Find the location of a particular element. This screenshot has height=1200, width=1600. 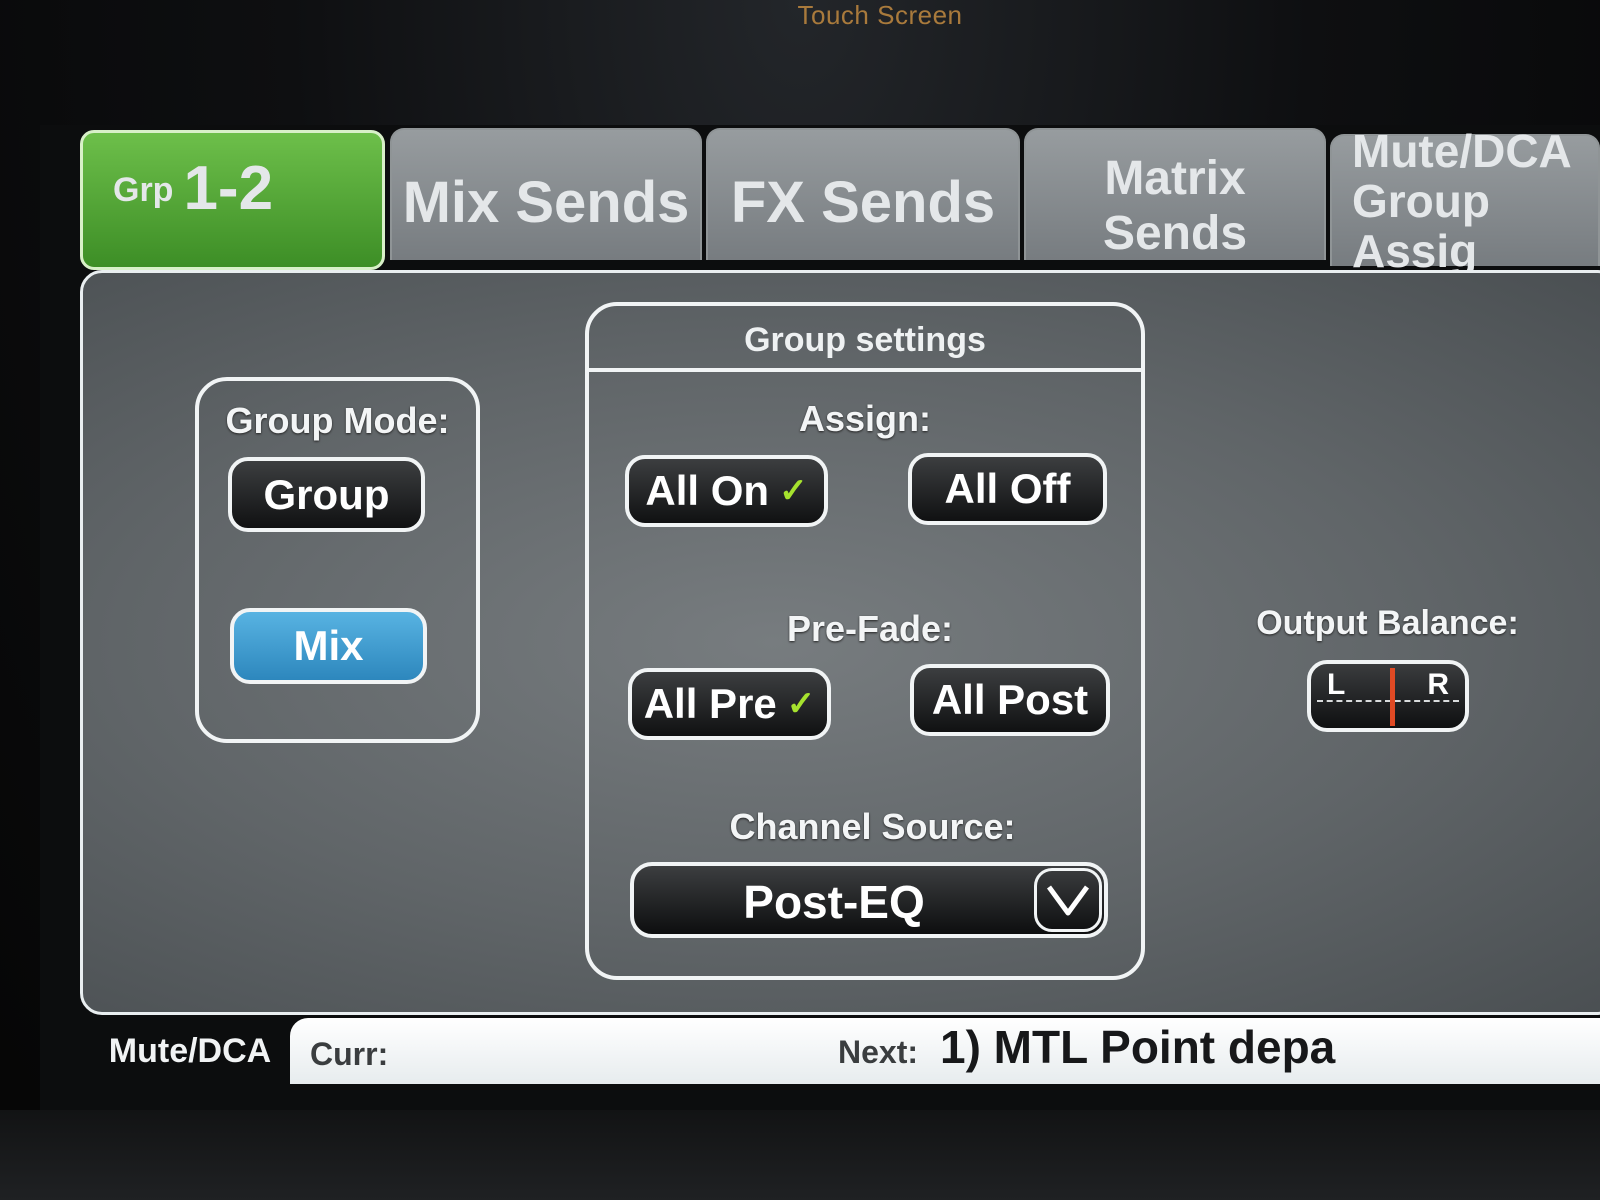

tab-fx-sends-label: FX Sends is located at coordinates (863, 202).